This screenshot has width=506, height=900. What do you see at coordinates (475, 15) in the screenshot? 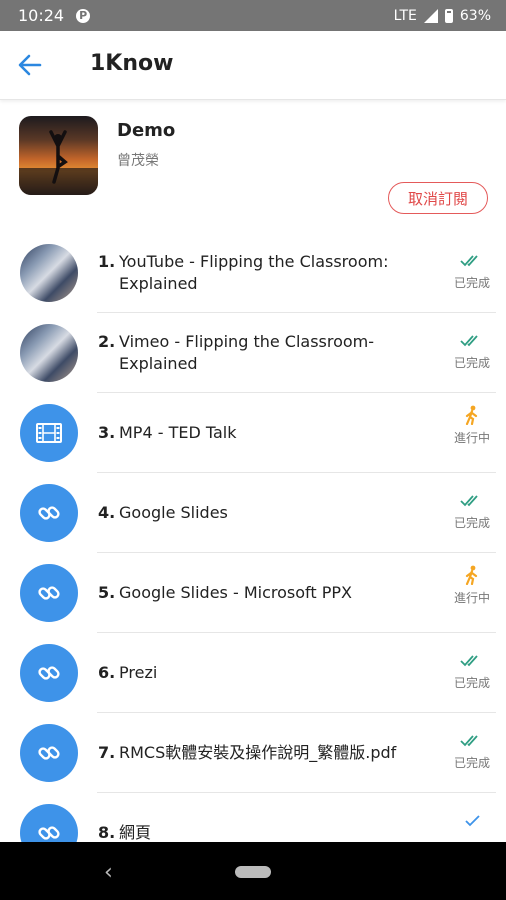
I see `battery-percent: 63%` at bounding box center [475, 15].